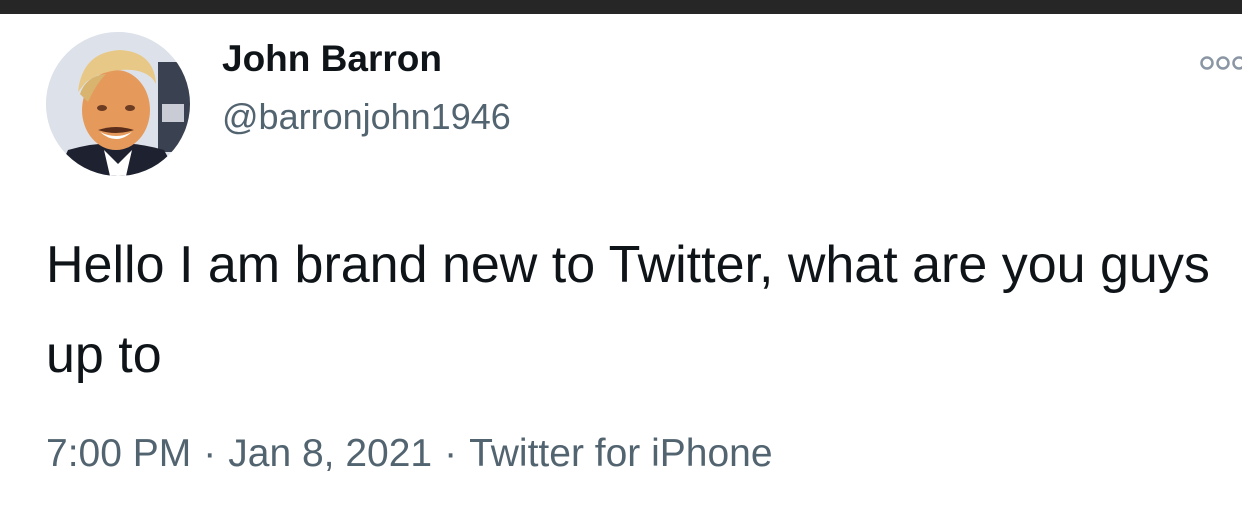 The image size is (1242, 506). I want to click on avatar, so click(118, 104).